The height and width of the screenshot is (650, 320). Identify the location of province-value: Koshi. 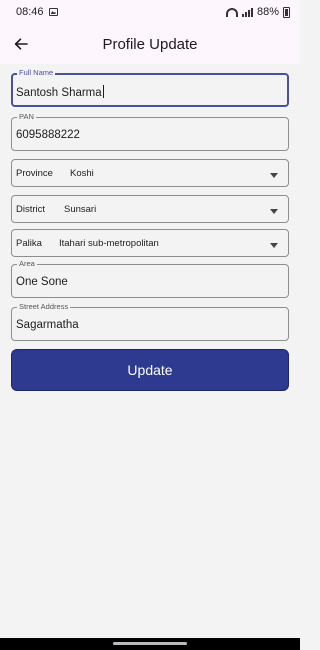
(82, 173).